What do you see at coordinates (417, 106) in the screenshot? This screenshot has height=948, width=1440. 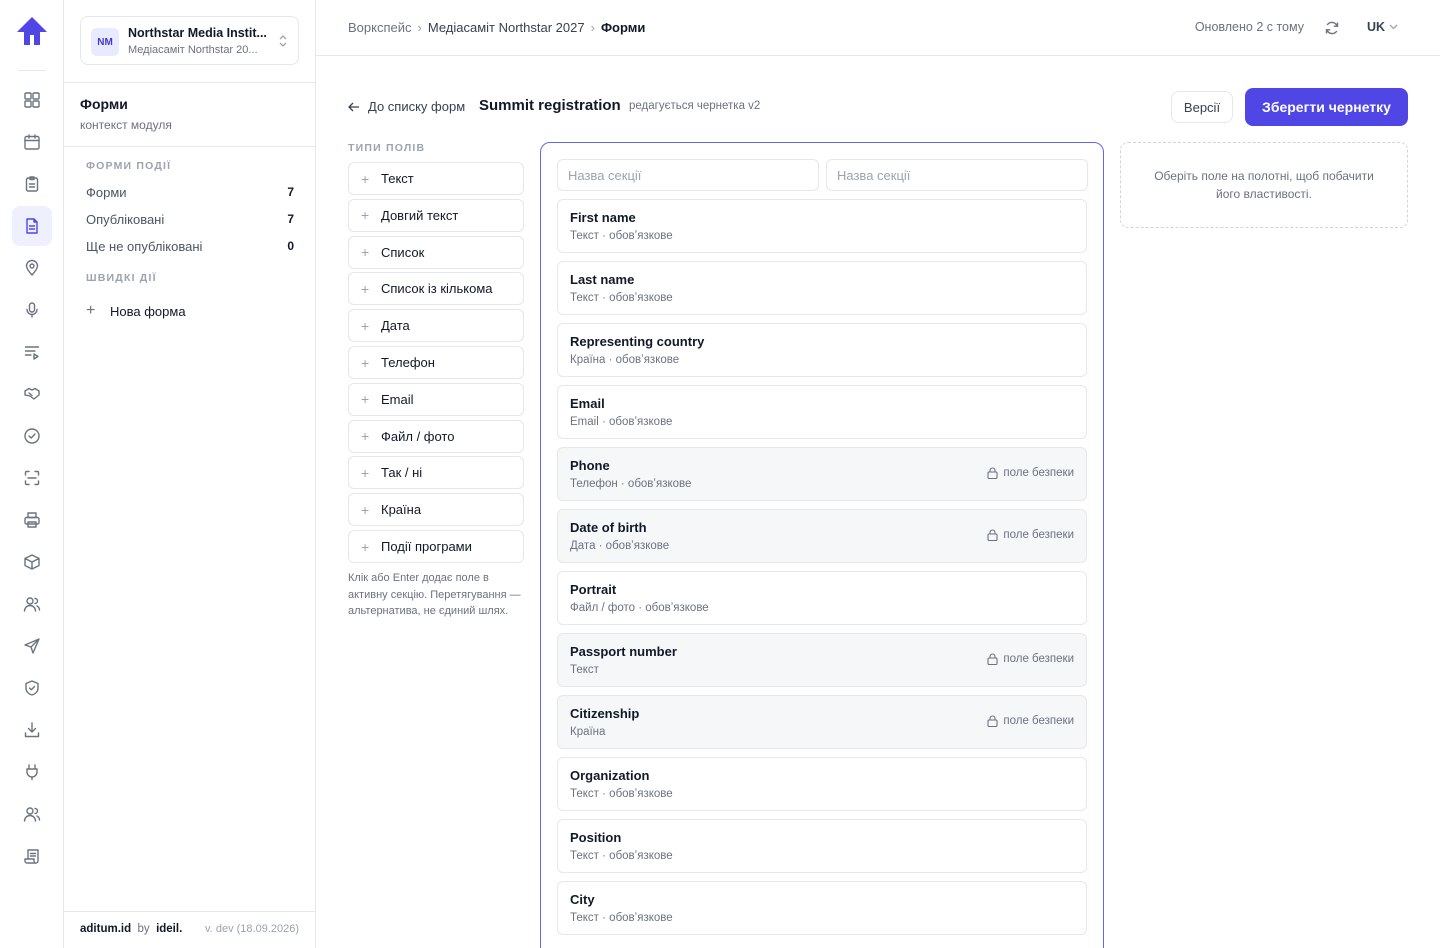 I see `back-label: До списку форм` at bounding box center [417, 106].